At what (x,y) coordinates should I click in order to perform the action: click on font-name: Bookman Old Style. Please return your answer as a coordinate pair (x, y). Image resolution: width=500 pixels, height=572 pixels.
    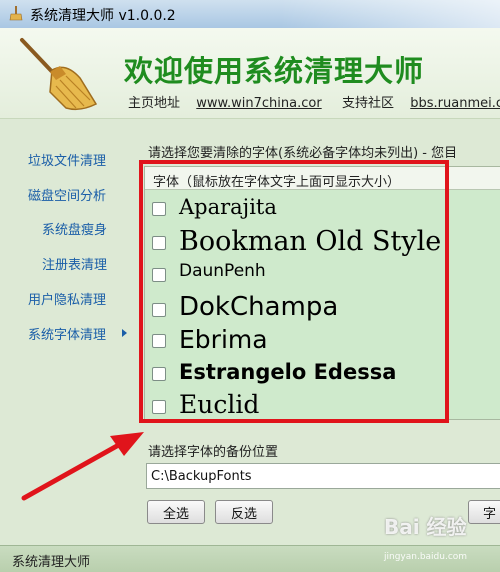
    Looking at the image, I should click on (310, 241).